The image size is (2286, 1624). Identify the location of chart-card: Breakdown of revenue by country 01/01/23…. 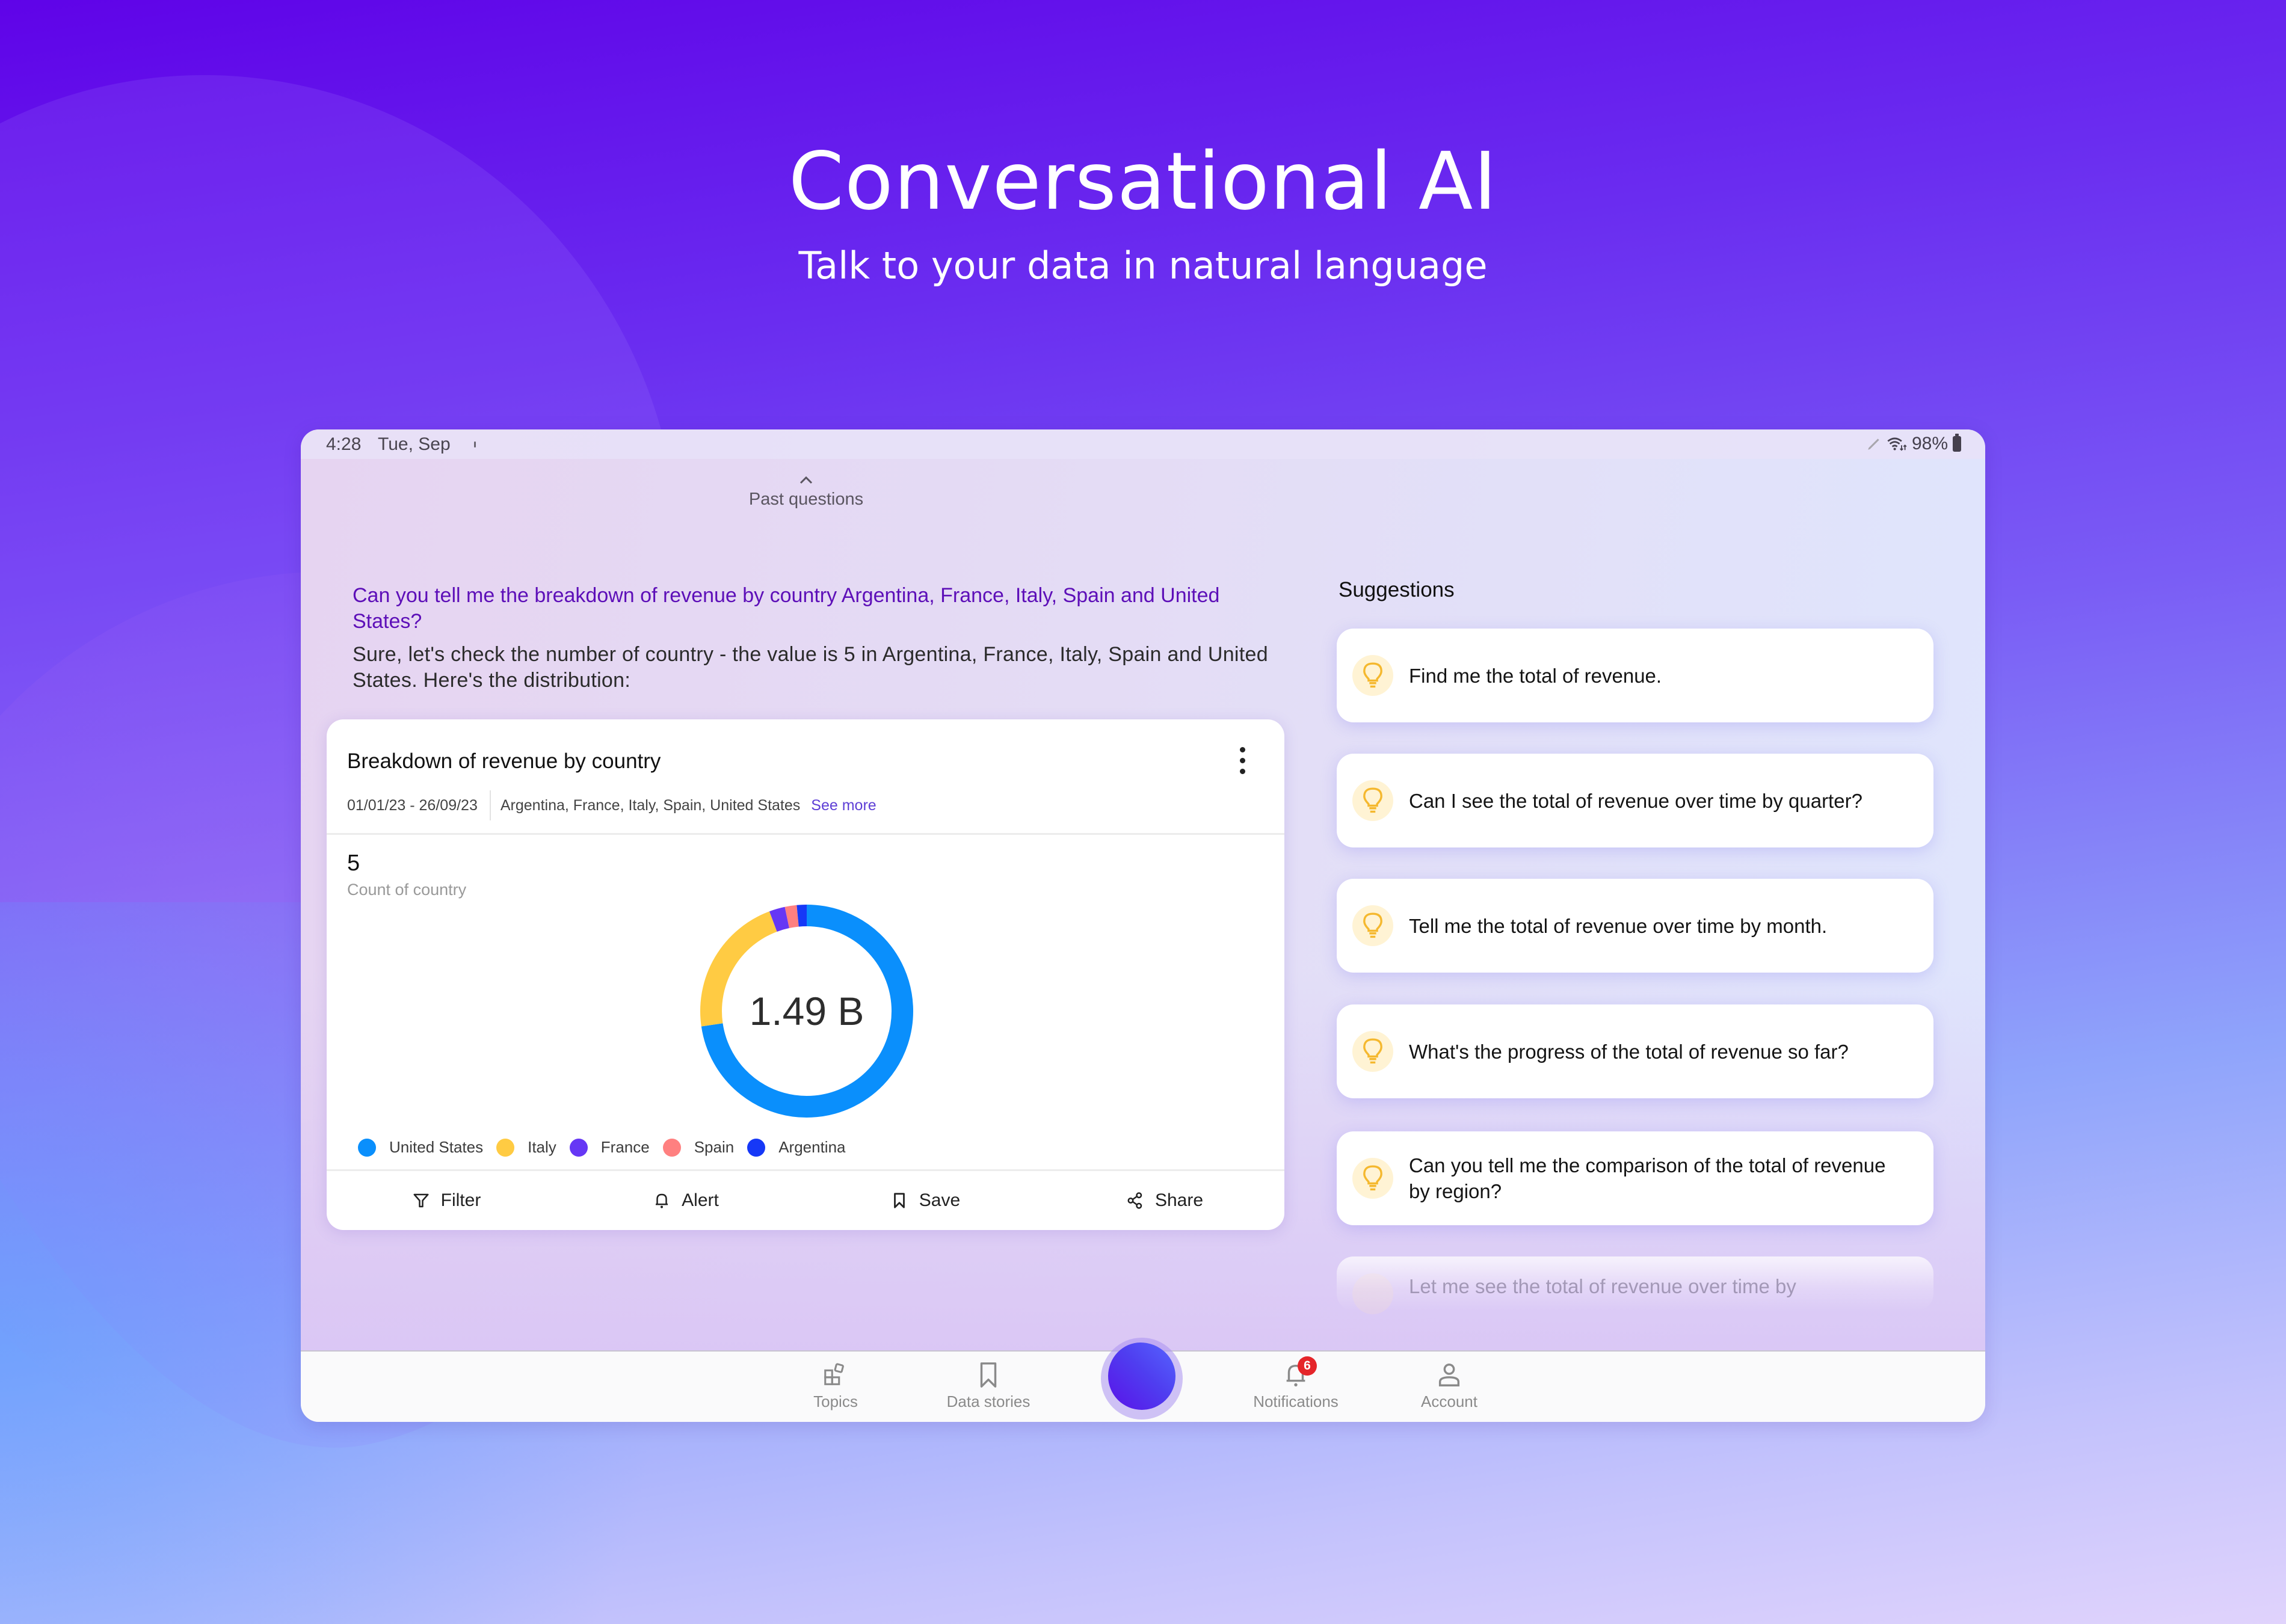
(806, 974).